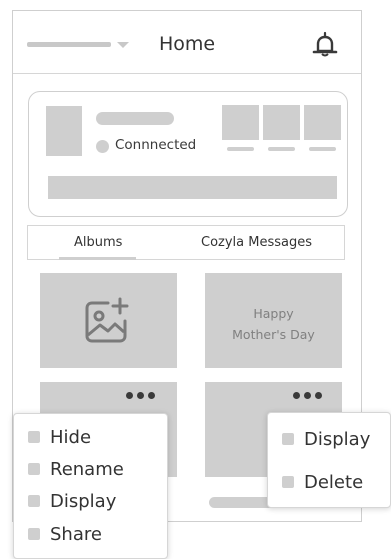 Image resolution: width=391 pixels, height=559 pixels. Describe the element at coordinates (59, 437) in the screenshot. I see `menu-item-hide: Hide` at that location.